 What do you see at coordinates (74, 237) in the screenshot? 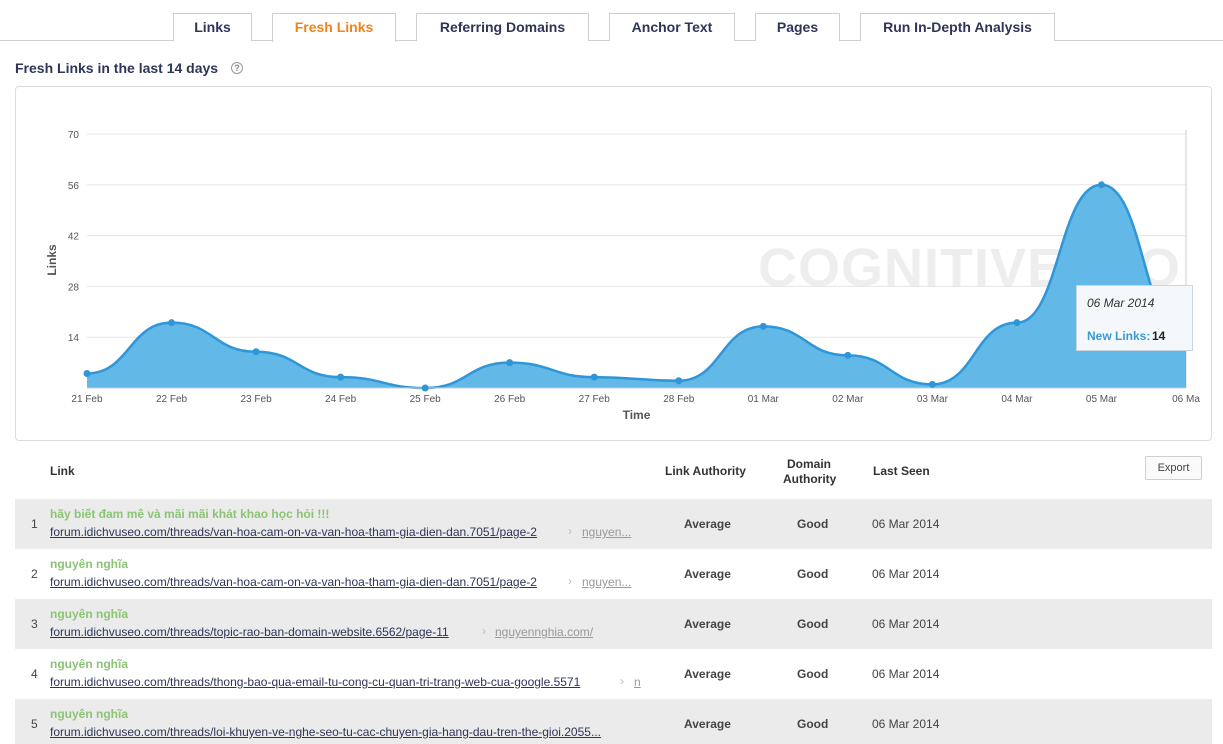
I see `y-tick-label: 42` at bounding box center [74, 237].